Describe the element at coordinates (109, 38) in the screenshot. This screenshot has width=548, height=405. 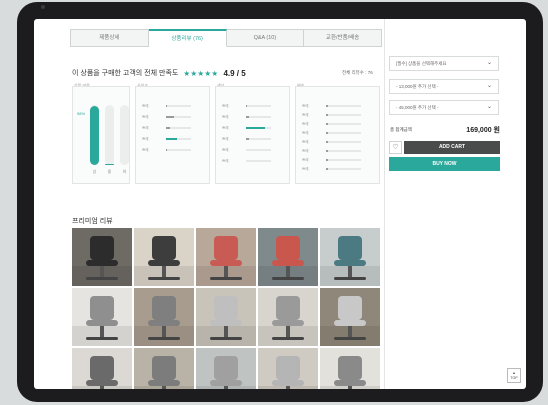
I see `tab-product-detail: 제품상세` at that location.